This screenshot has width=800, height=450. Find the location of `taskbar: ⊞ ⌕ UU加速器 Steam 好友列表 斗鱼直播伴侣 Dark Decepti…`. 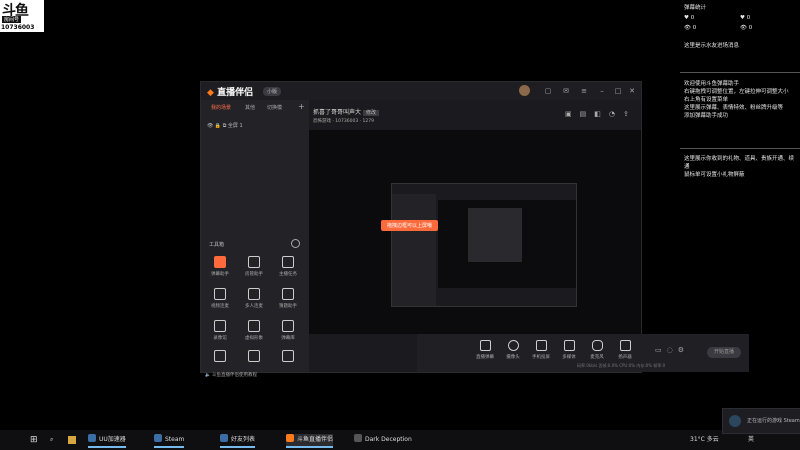

taskbar: ⊞ ⌕ UU加速器 Steam 好友列表 斗鱼直播伴侣 Dark Decepti… is located at coordinates (400, 440).